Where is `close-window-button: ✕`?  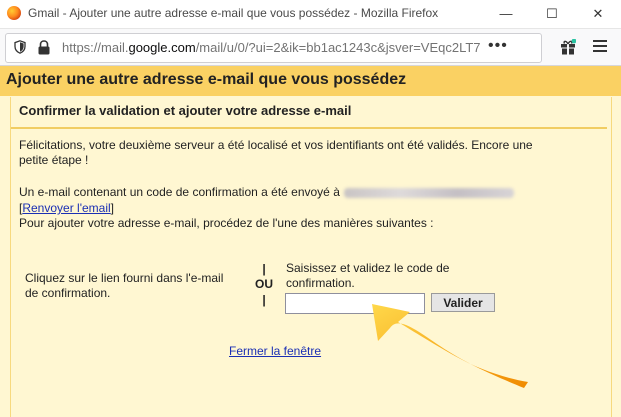
close-window-button: ✕ is located at coordinates (598, 14).